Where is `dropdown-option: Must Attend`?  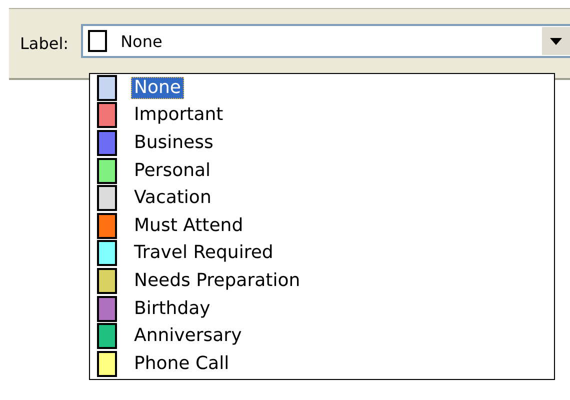 dropdown-option: Must Attend is located at coordinates (188, 225).